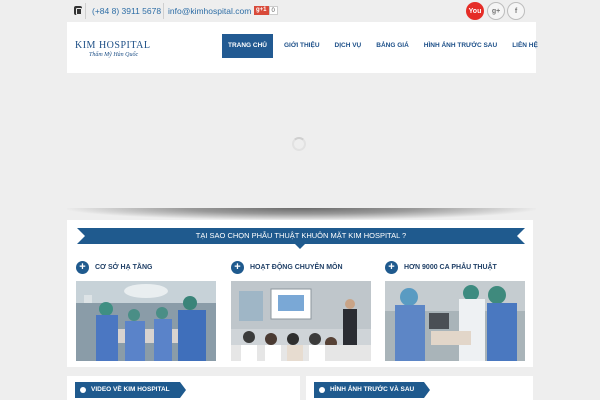 The image size is (600, 400). Describe the element at coordinates (273, 10) in the screenshot. I see `gplus-count: 0` at that location.